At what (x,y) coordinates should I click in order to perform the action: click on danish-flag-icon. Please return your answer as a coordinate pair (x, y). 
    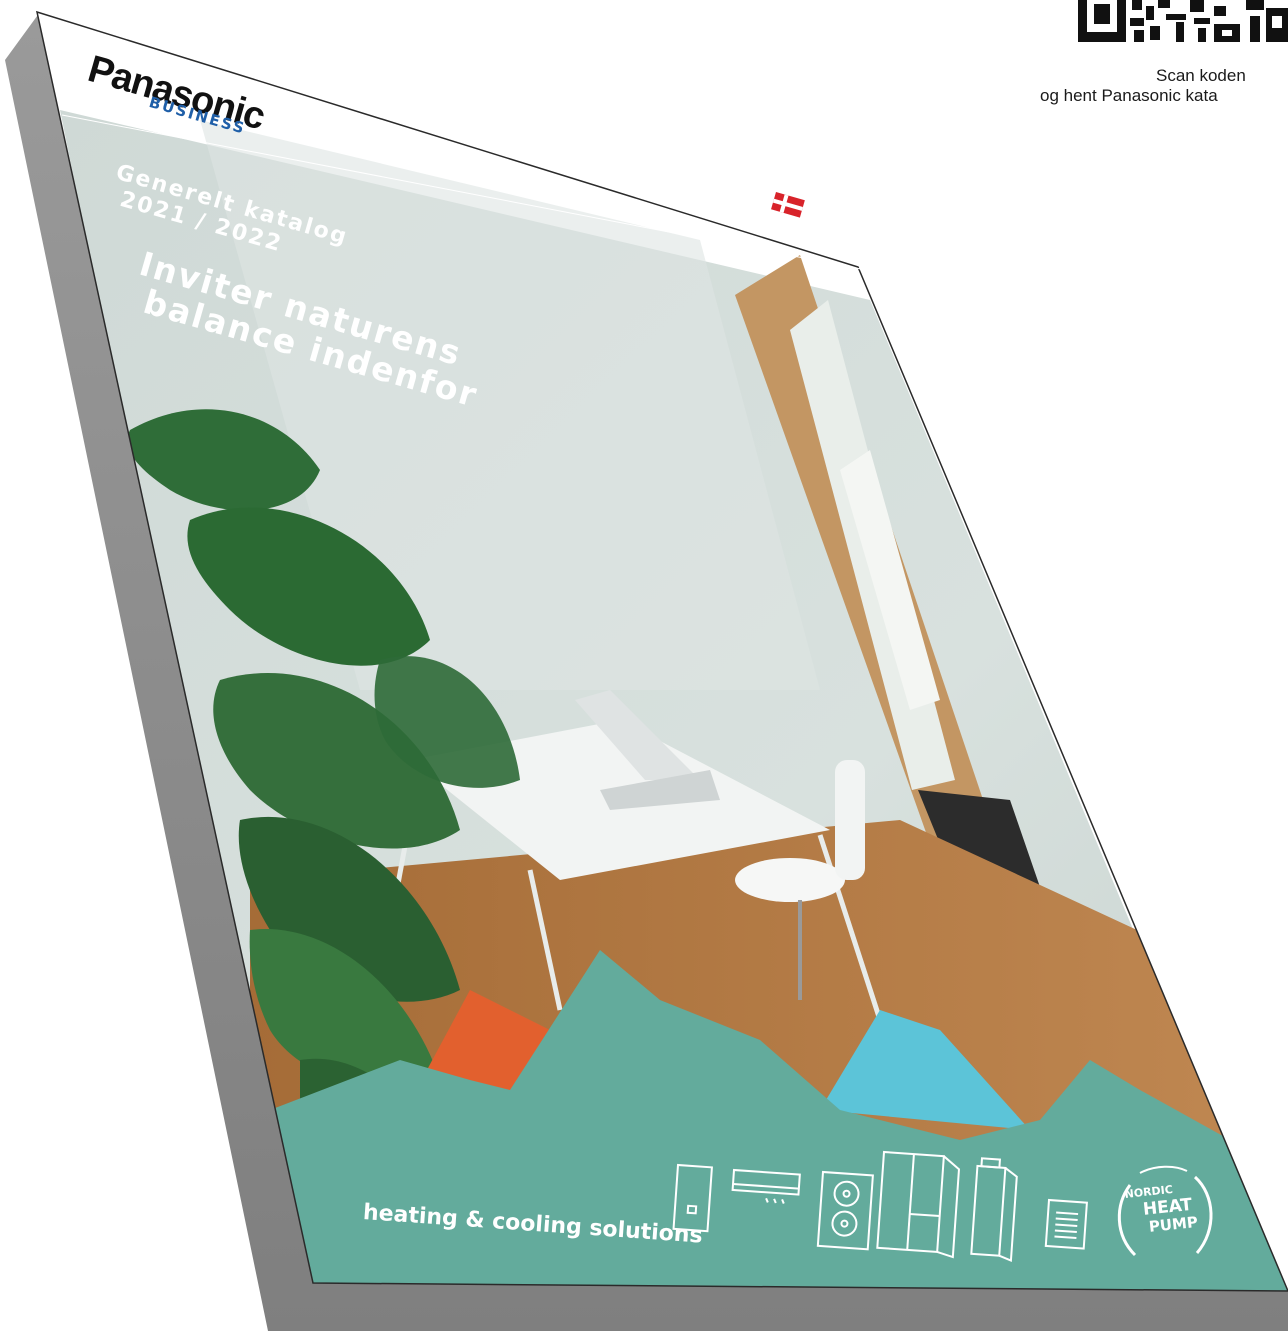
    Looking at the image, I should click on (788, 205).